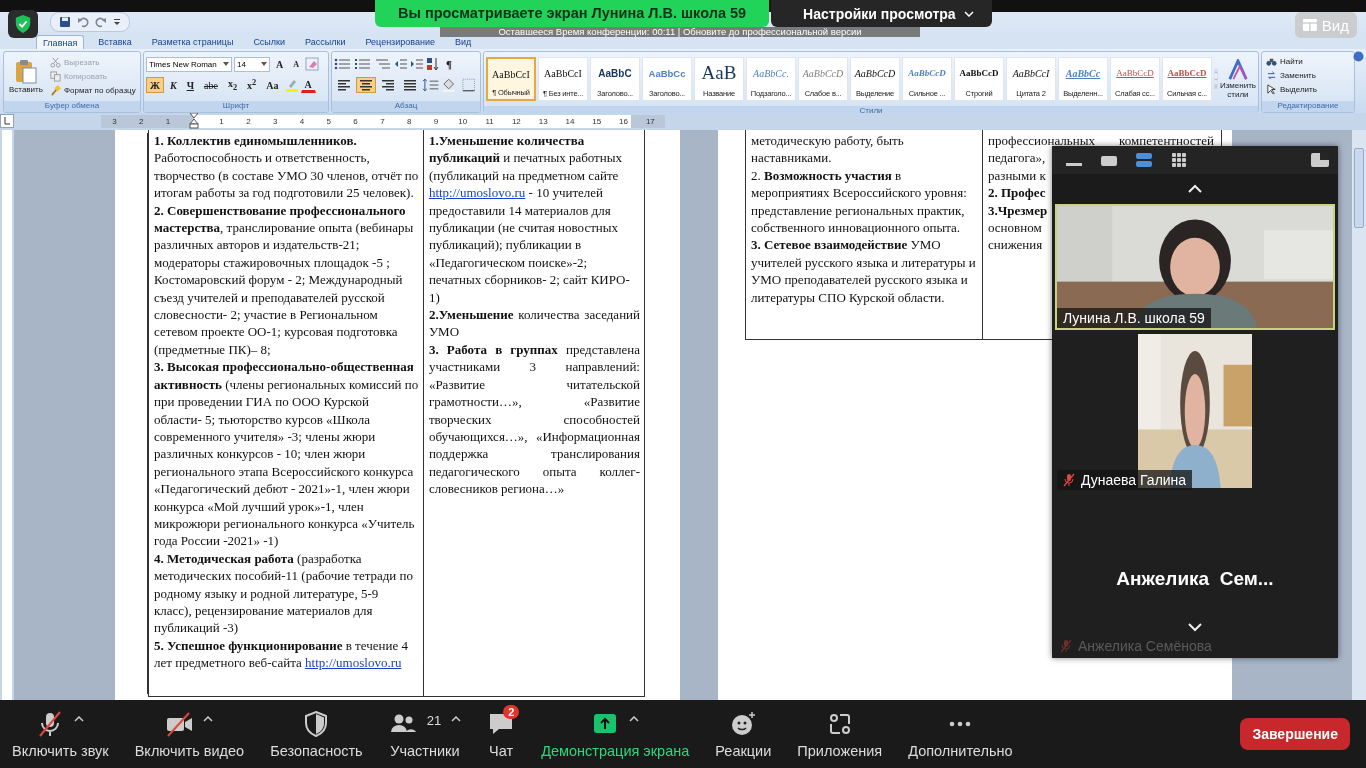 This screenshot has height=768, width=1366. Describe the element at coordinates (316, 751) in the screenshot. I see `toolbar-label: Безопасность` at that location.